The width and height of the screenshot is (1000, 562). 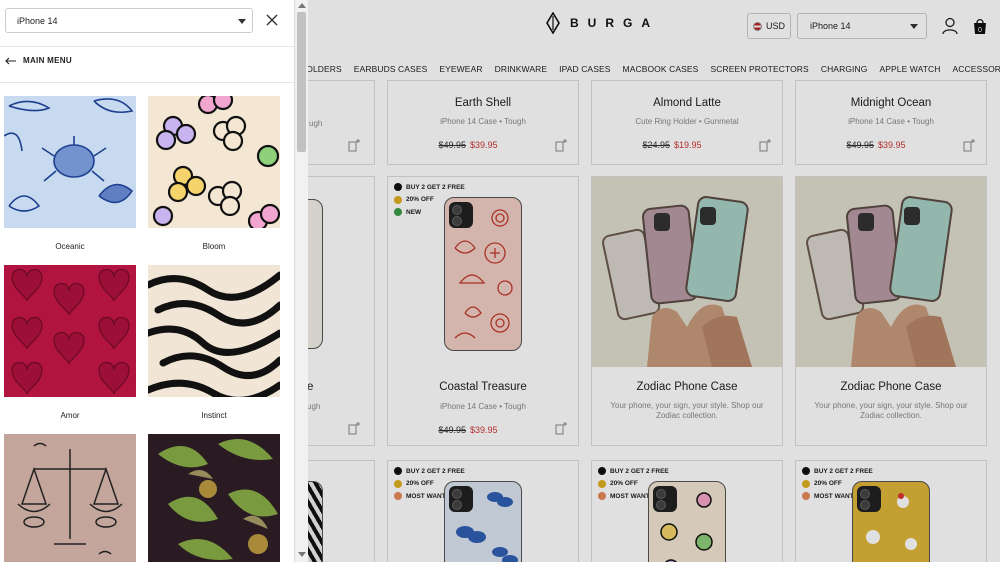 I want to click on nav-macbook-cases: MACBOOK CASES, so click(x=661, y=69).